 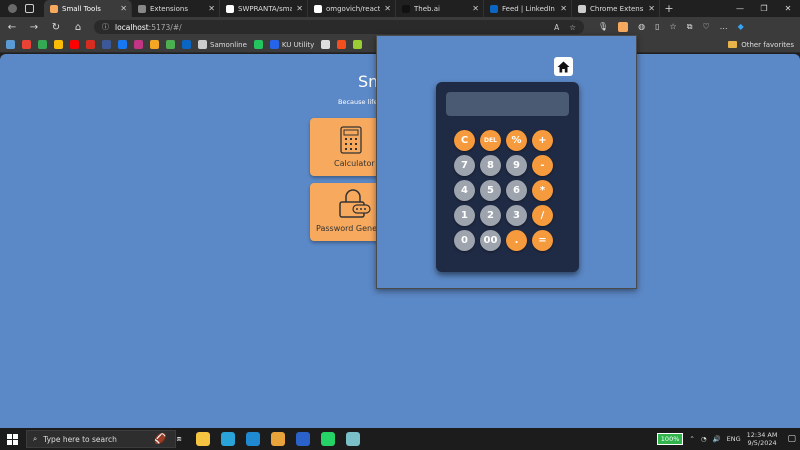 I want to click on calc-key: 3, so click(x=516, y=215).